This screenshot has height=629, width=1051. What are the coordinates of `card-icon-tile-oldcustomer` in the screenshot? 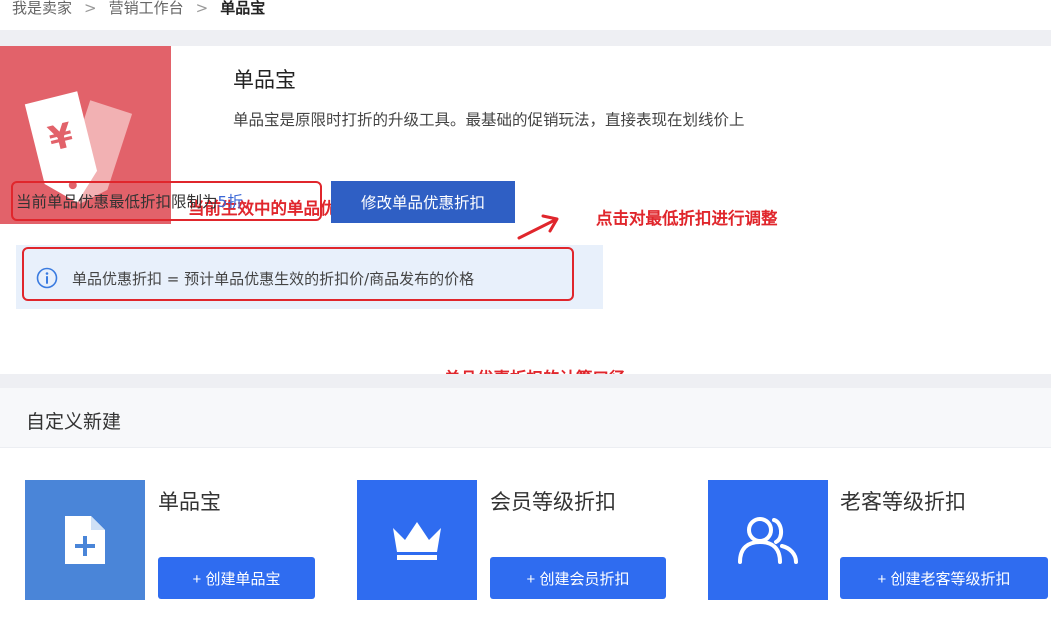 It's located at (768, 540).